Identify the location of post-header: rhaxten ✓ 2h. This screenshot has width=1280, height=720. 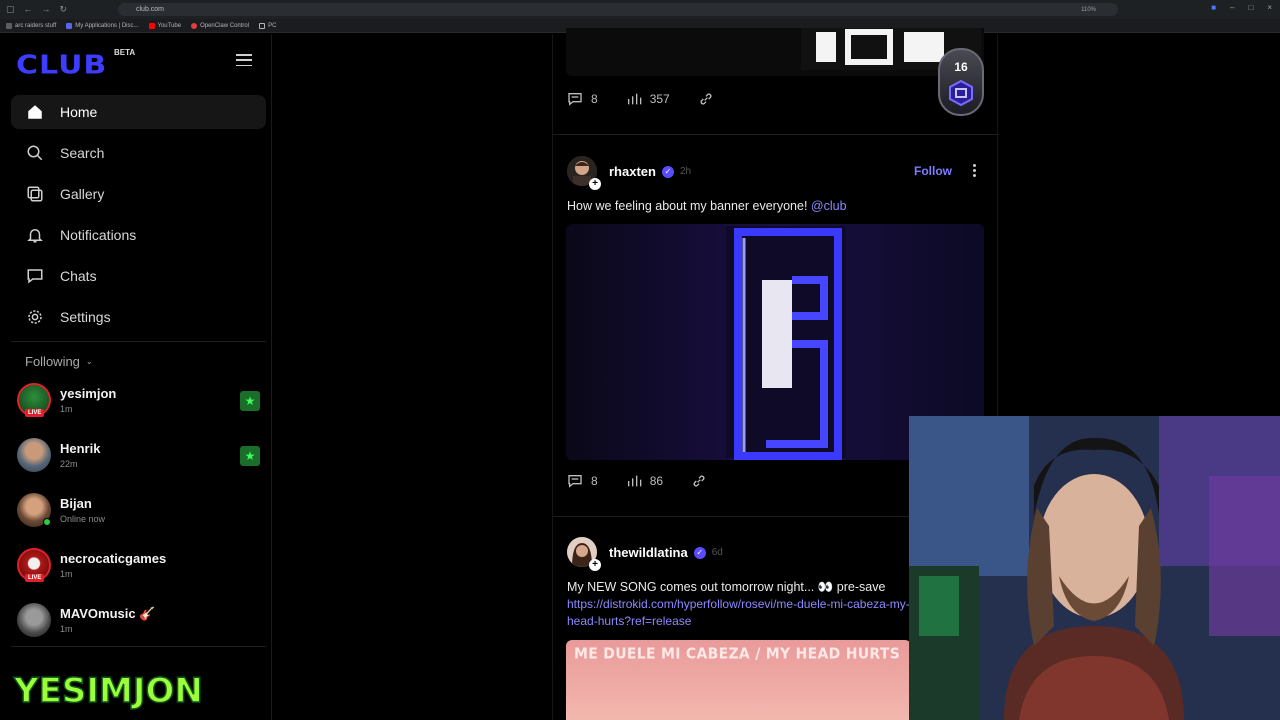
(650, 171).